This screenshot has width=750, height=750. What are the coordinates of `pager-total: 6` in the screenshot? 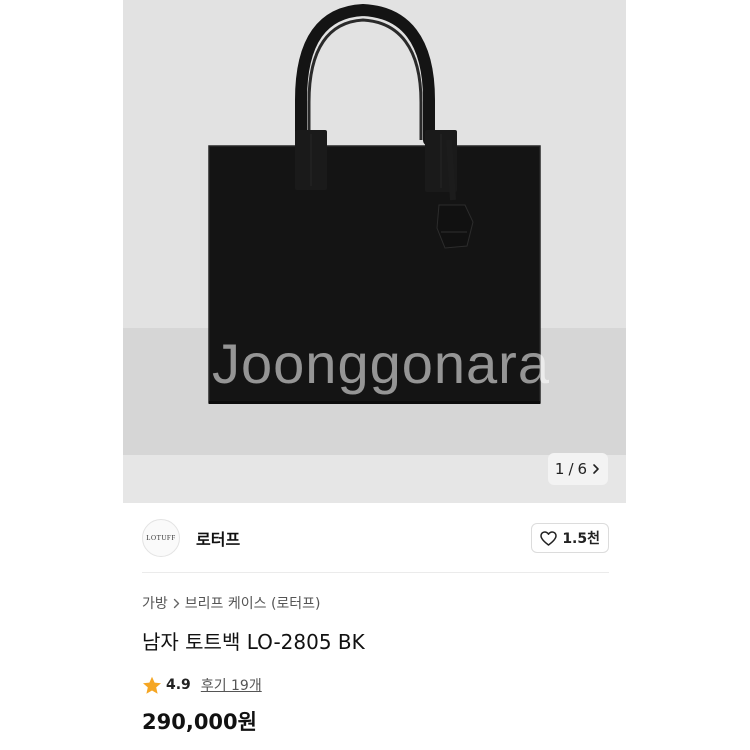 It's located at (582, 469).